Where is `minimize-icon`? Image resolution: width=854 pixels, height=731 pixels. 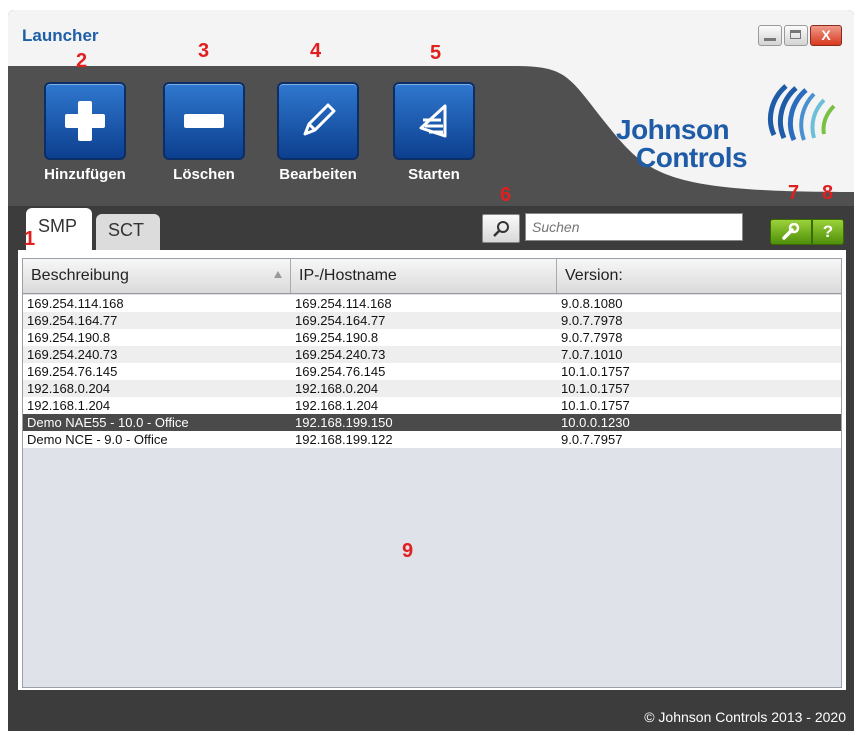 minimize-icon is located at coordinates (770, 39).